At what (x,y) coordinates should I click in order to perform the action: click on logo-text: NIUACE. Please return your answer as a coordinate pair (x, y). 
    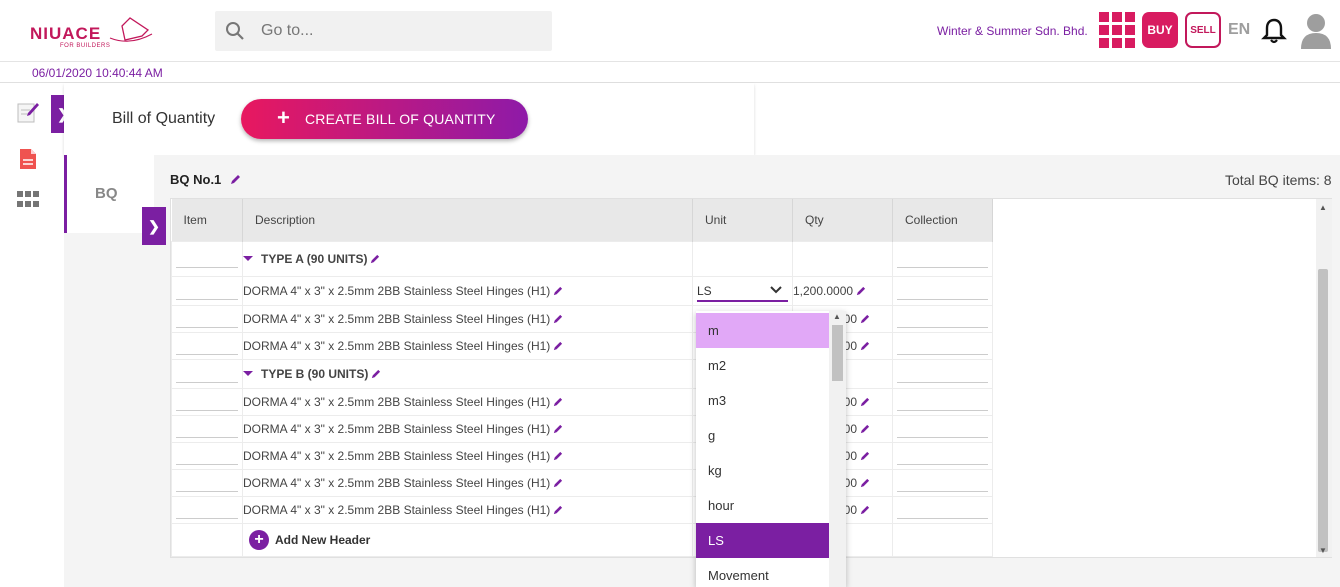
    Looking at the image, I should click on (66, 33).